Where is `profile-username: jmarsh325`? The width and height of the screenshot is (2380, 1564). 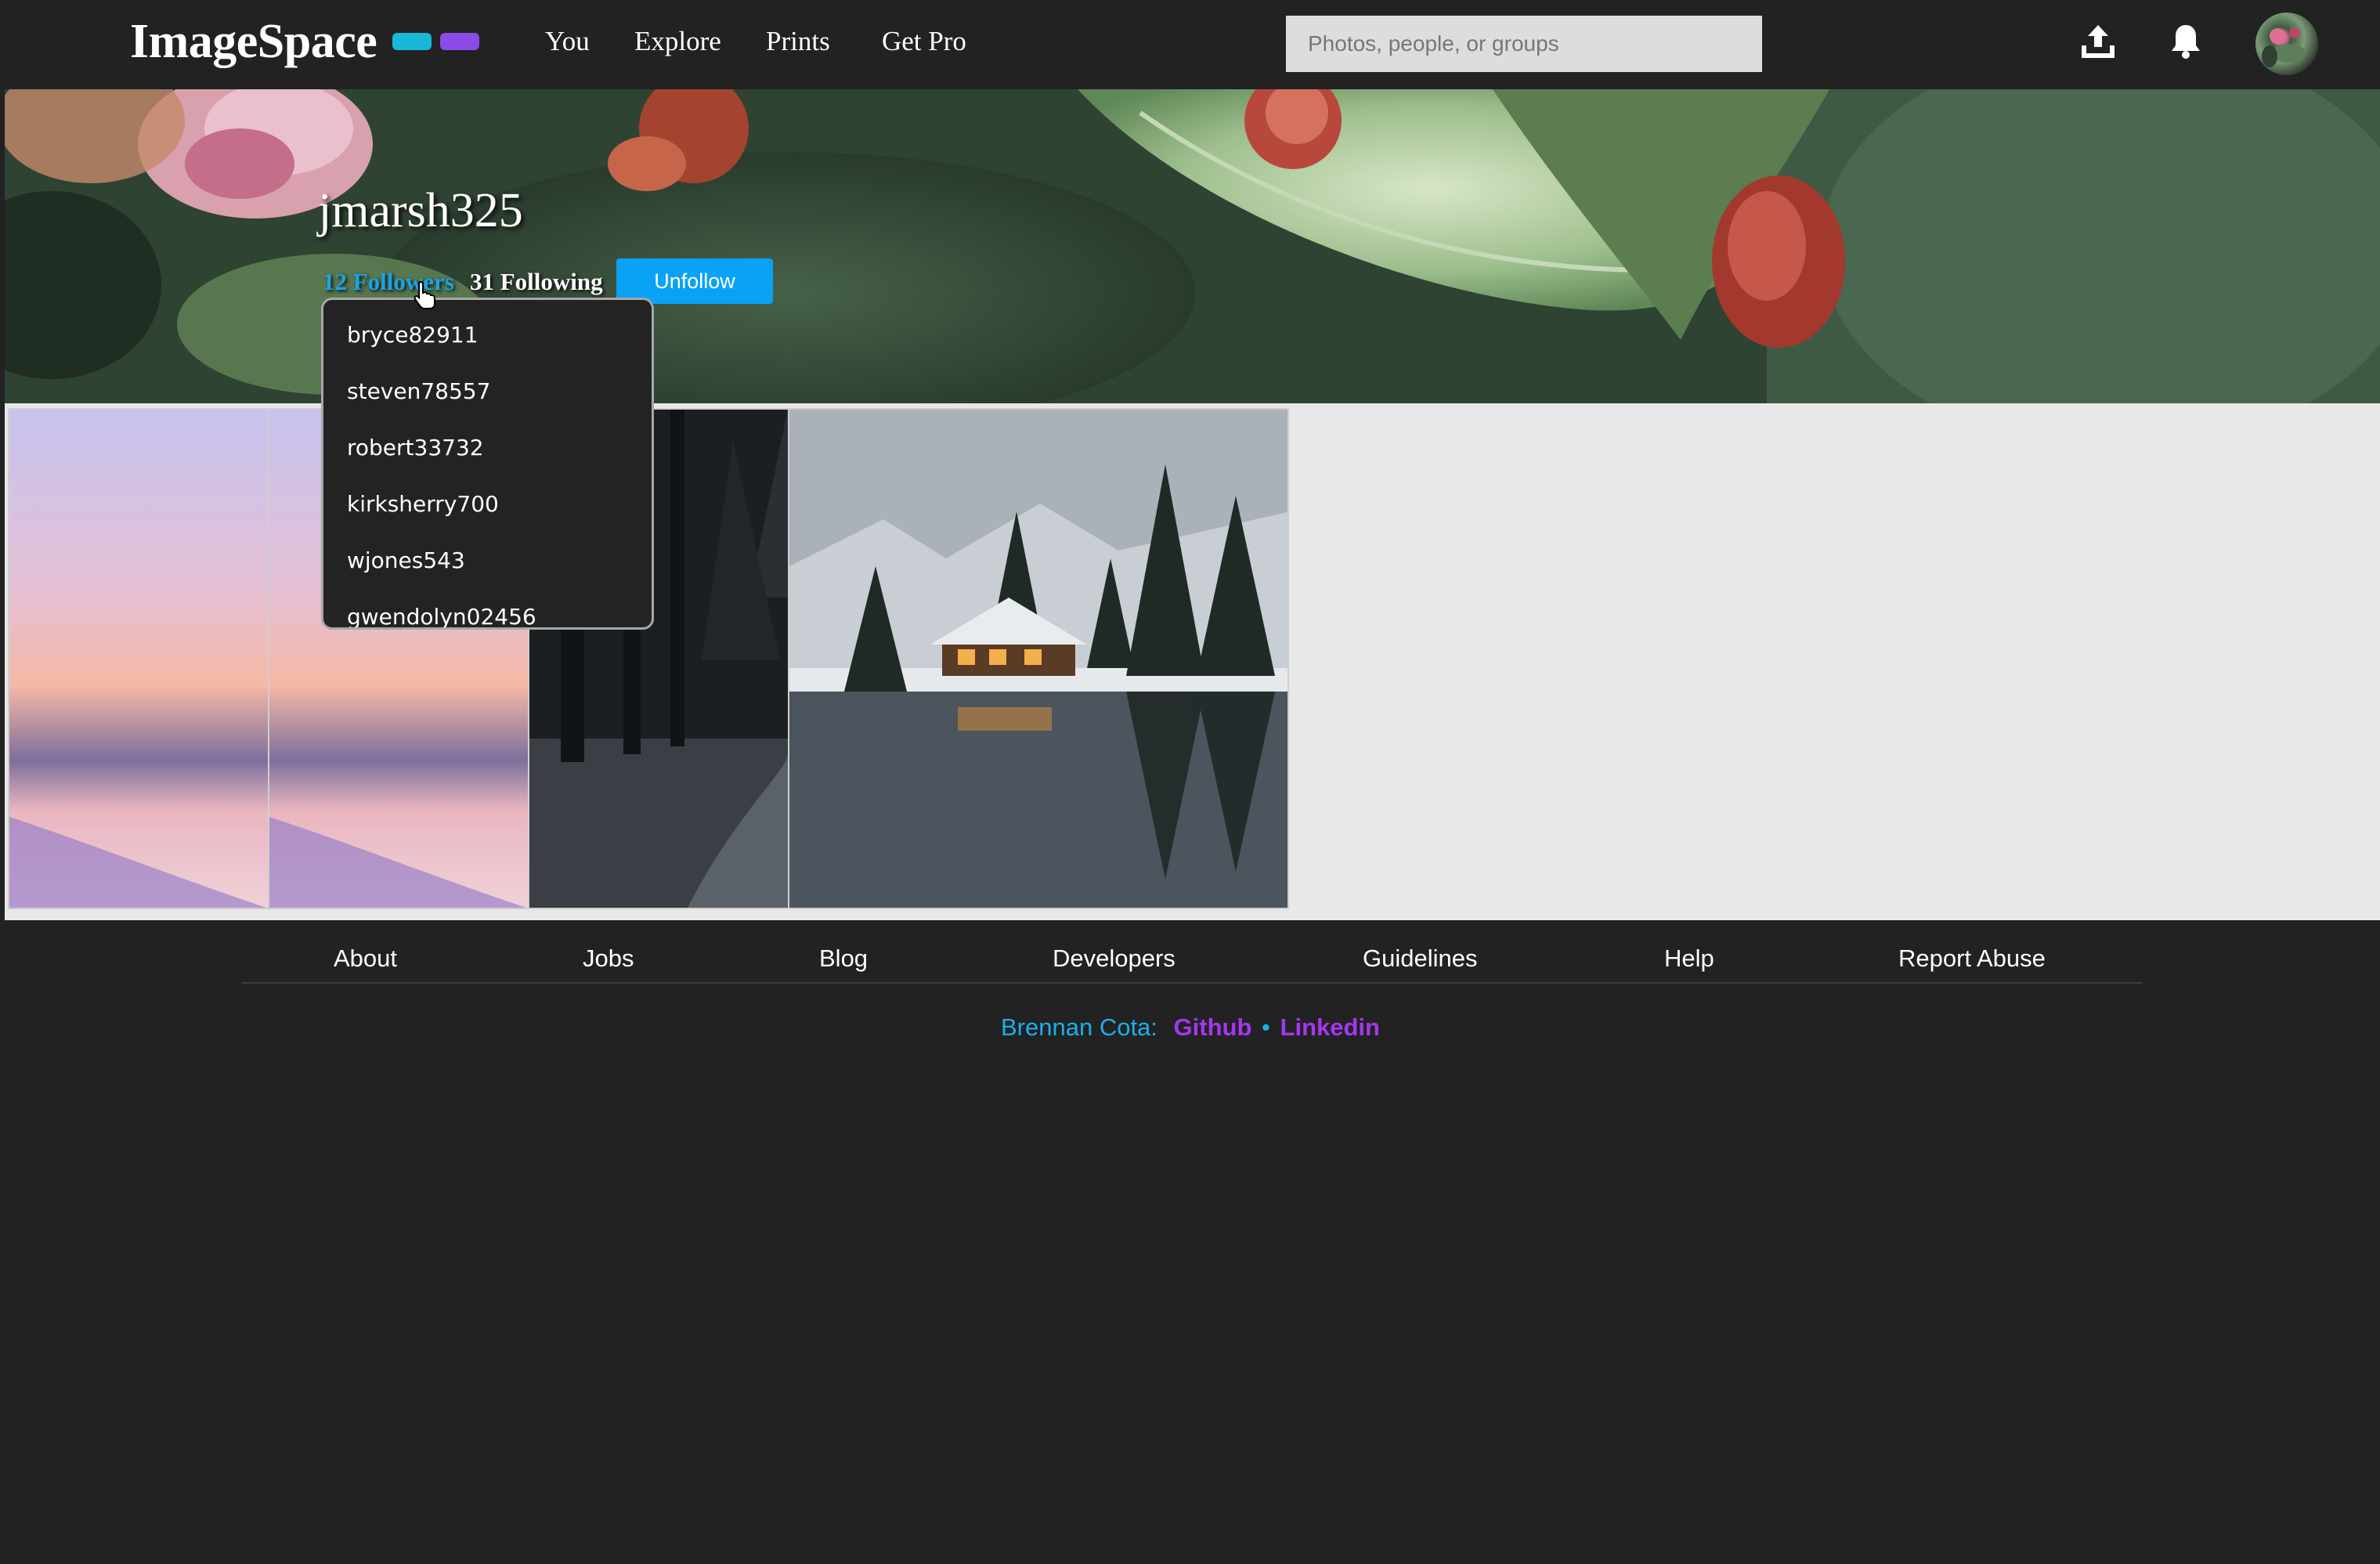 profile-username: jmarsh325 is located at coordinates (420, 210).